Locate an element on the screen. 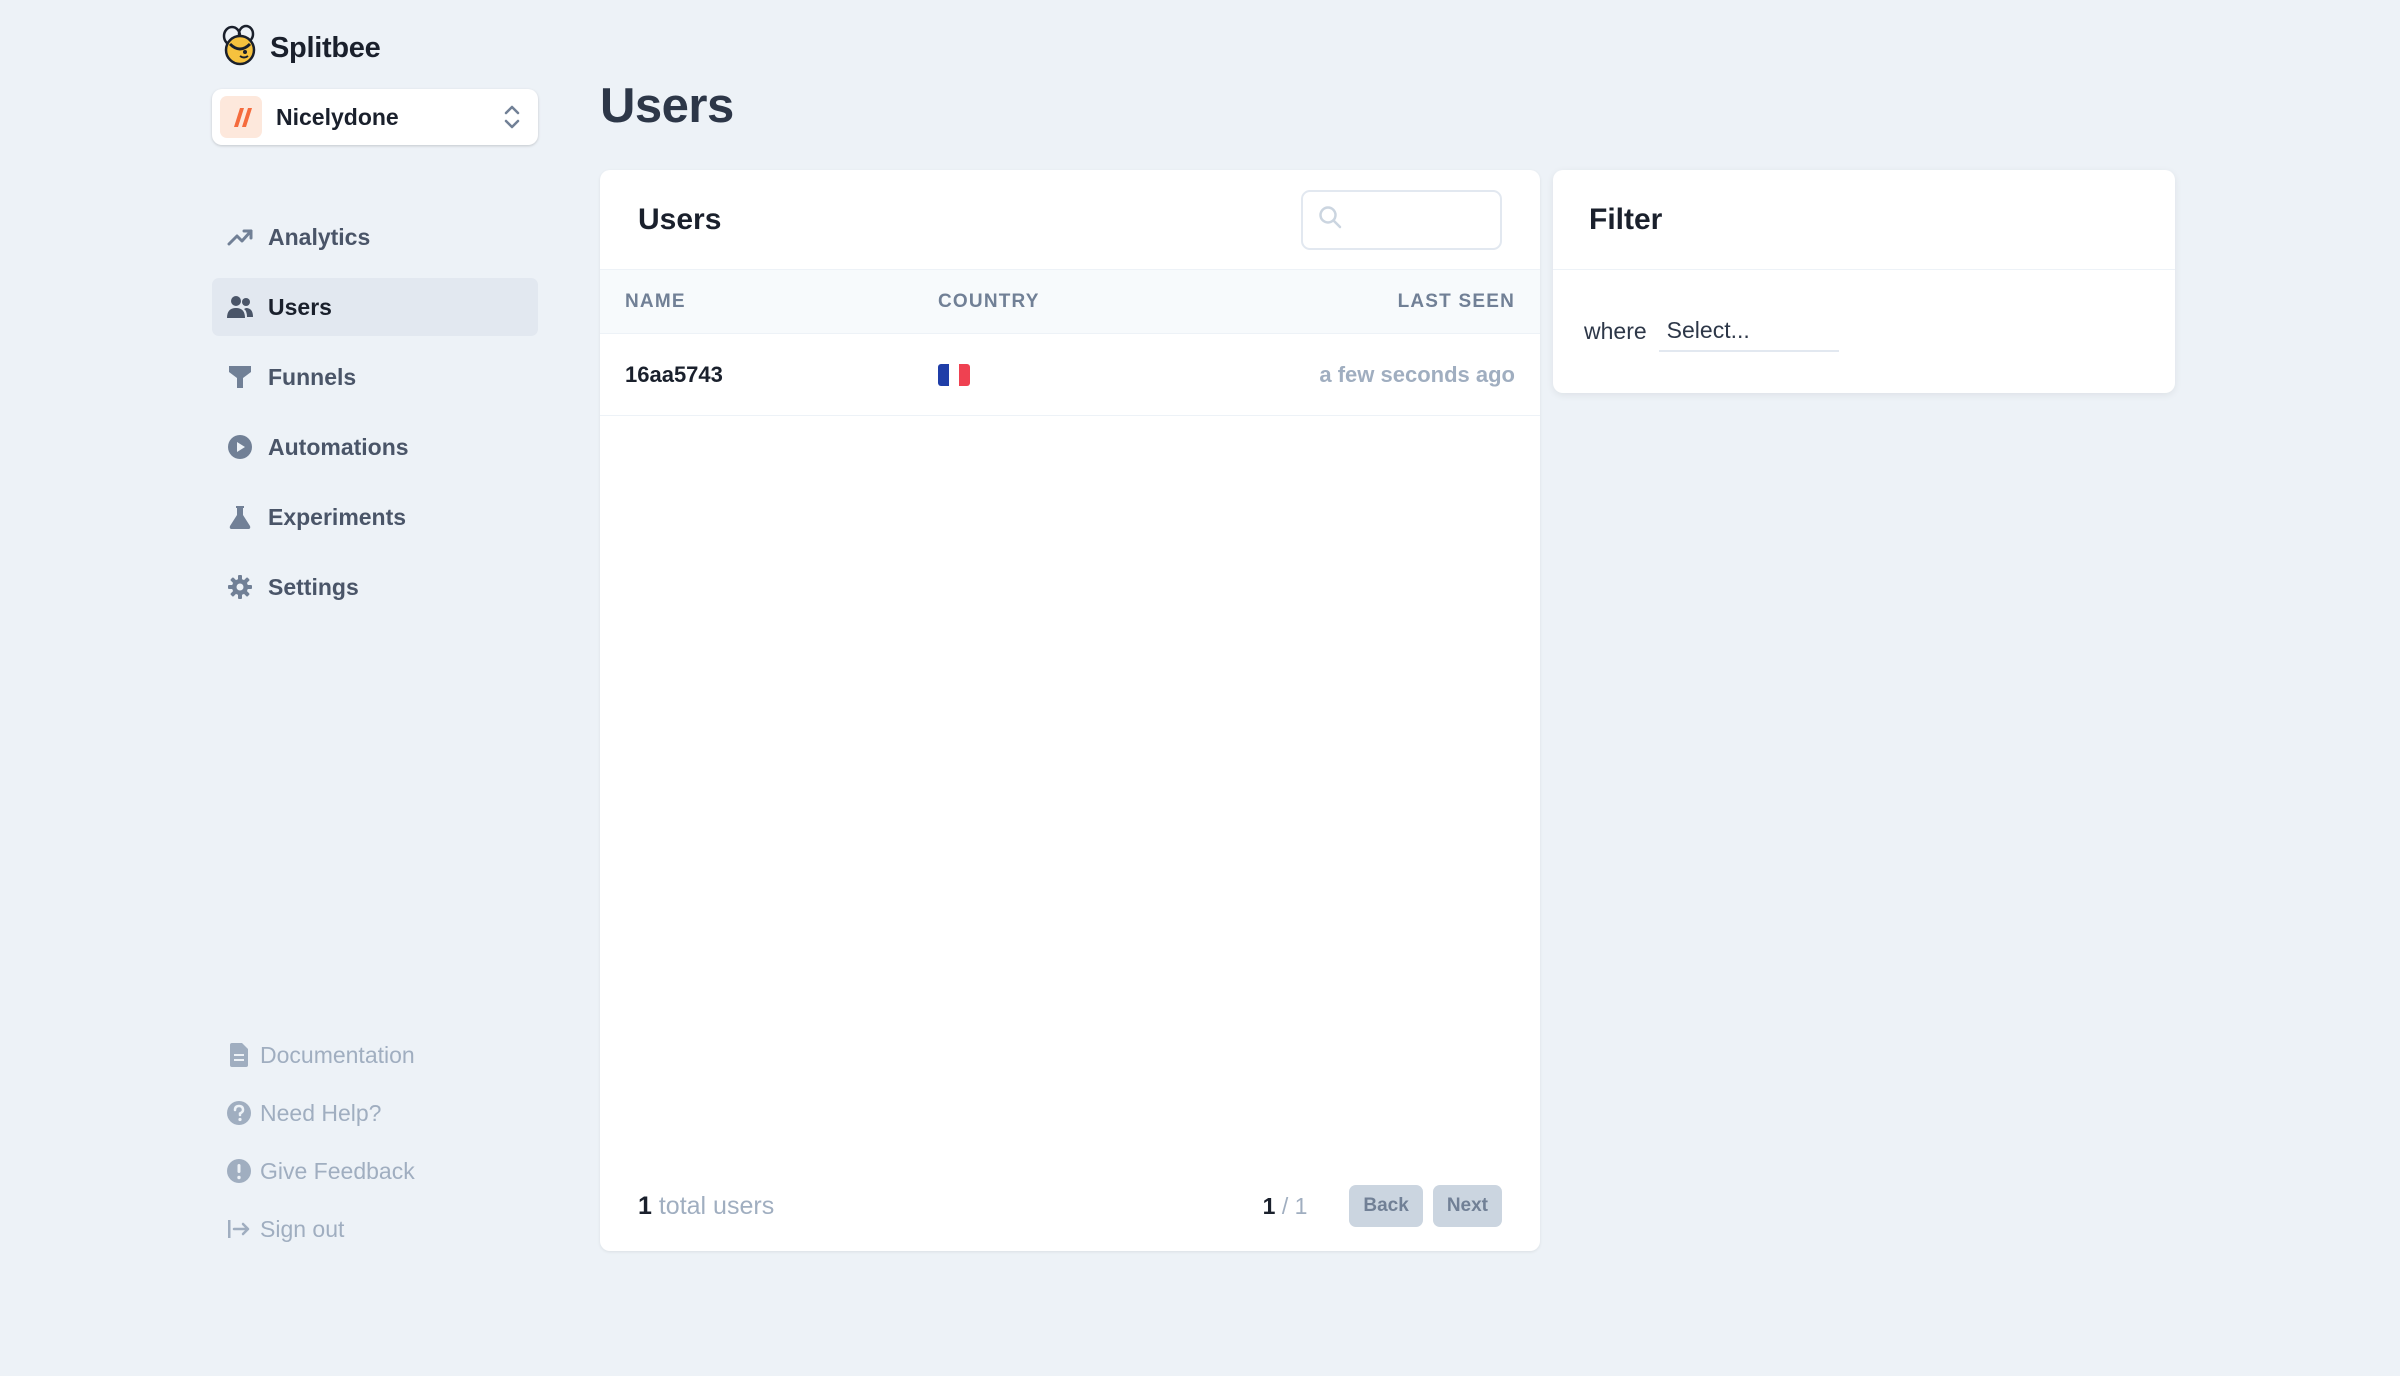  sign-out-icon is located at coordinates (239, 1229).